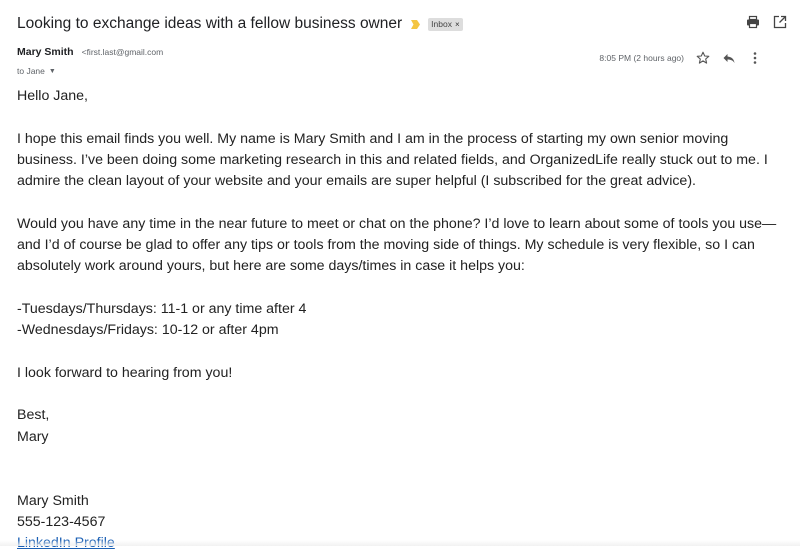 The height and width of the screenshot is (555, 800). I want to click on sender-row: Mary Smith <first.last@gmail.com, so click(90, 54).